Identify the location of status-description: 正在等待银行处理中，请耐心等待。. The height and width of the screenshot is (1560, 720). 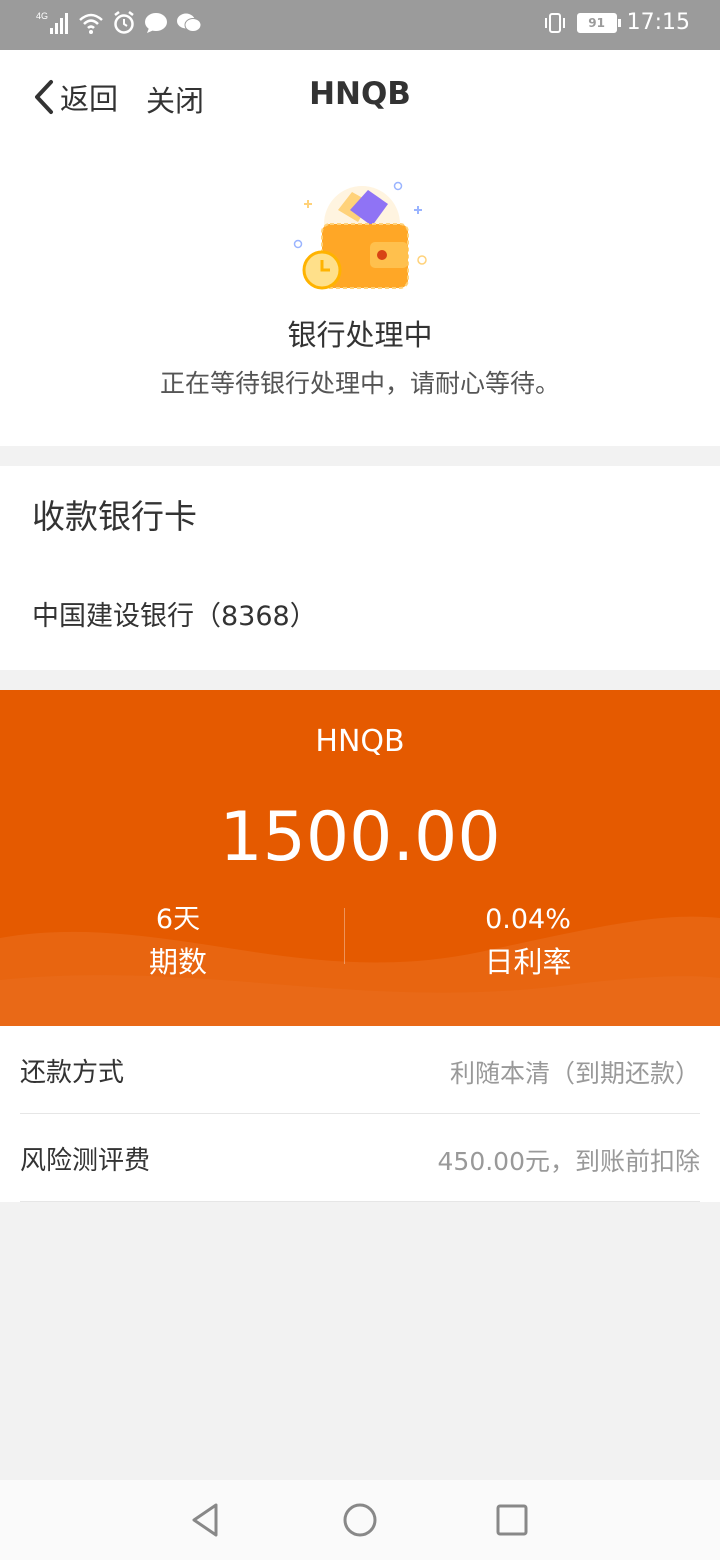
(359, 383).